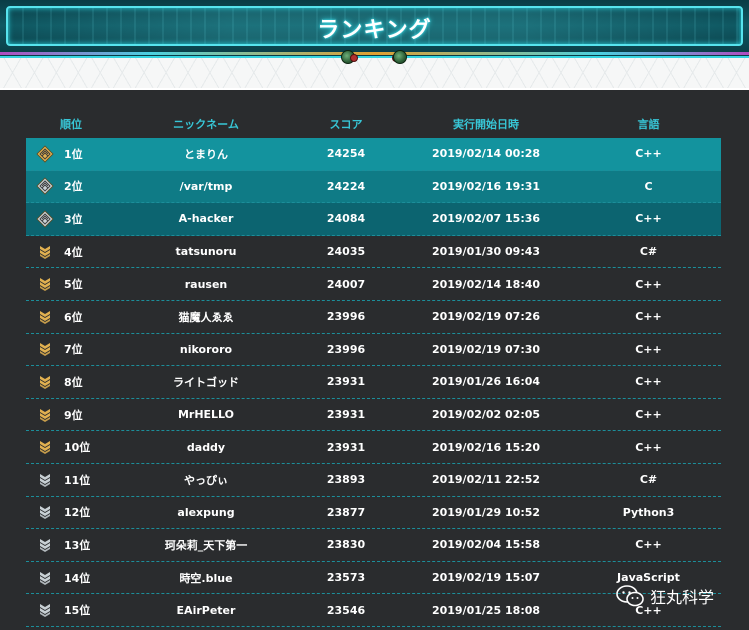  What do you see at coordinates (77, 480) in the screenshot?
I see `rank-label: 11位` at bounding box center [77, 480].